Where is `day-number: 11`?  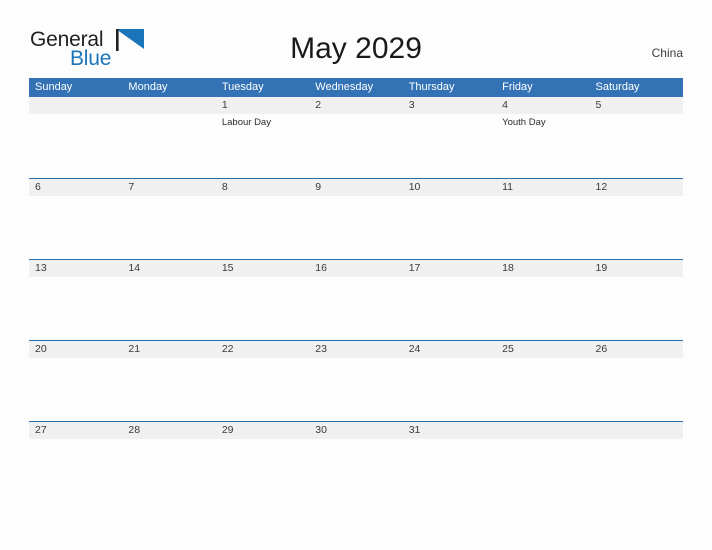 day-number: 11 is located at coordinates (542, 187).